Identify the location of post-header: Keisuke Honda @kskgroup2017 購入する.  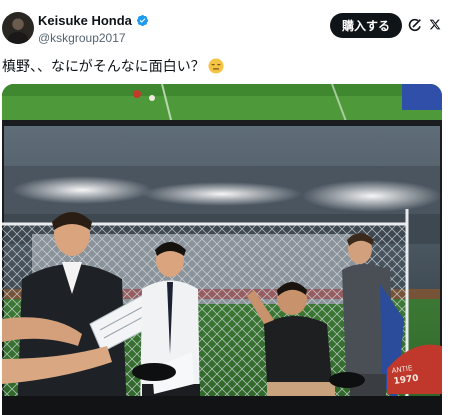
(225, 28).